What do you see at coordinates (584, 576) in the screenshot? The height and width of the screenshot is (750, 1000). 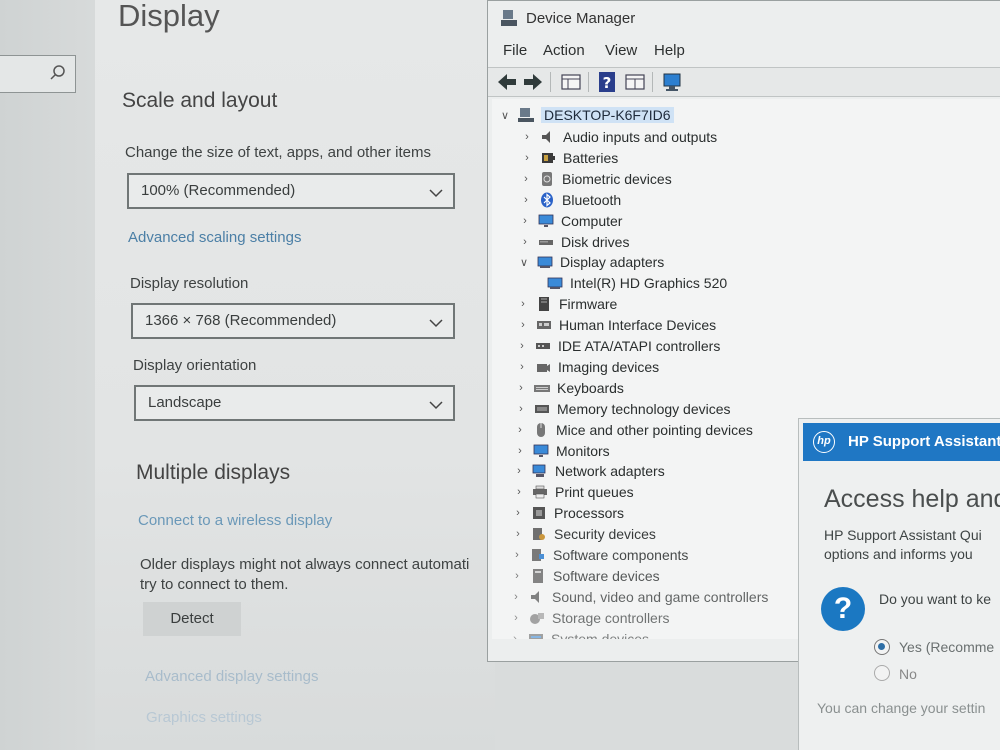 I see `tree-category-item: › Software devices` at bounding box center [584, 576].